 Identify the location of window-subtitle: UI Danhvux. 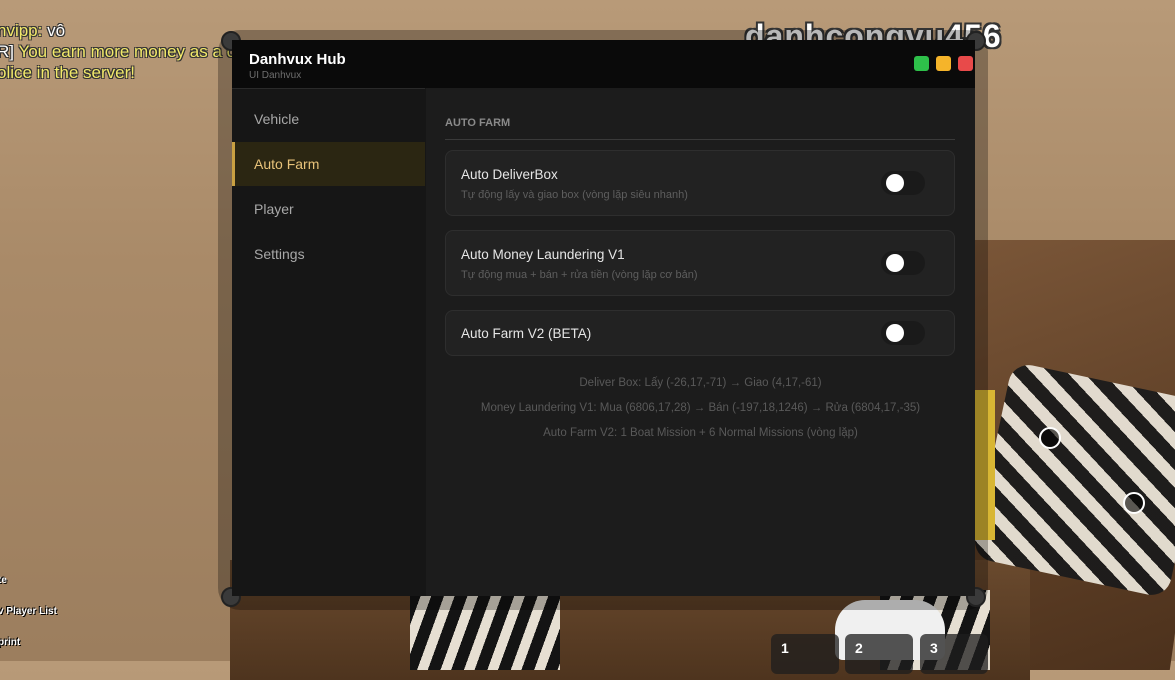
(275, 75).